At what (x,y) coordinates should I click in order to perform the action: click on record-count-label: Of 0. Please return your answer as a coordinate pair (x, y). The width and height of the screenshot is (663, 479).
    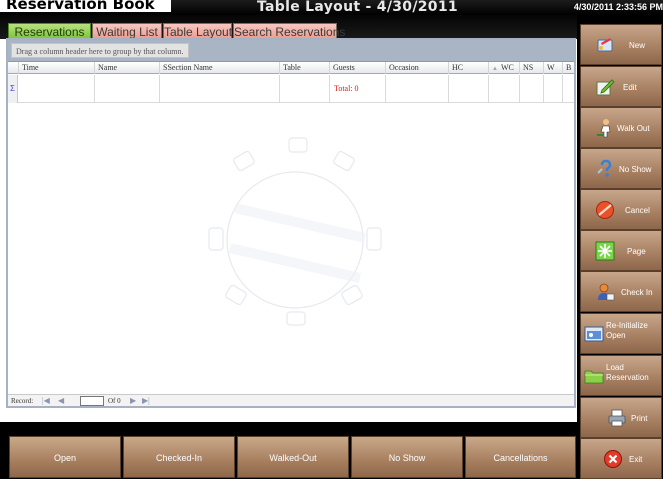
    Looking at the image, I should click on (114, 401).